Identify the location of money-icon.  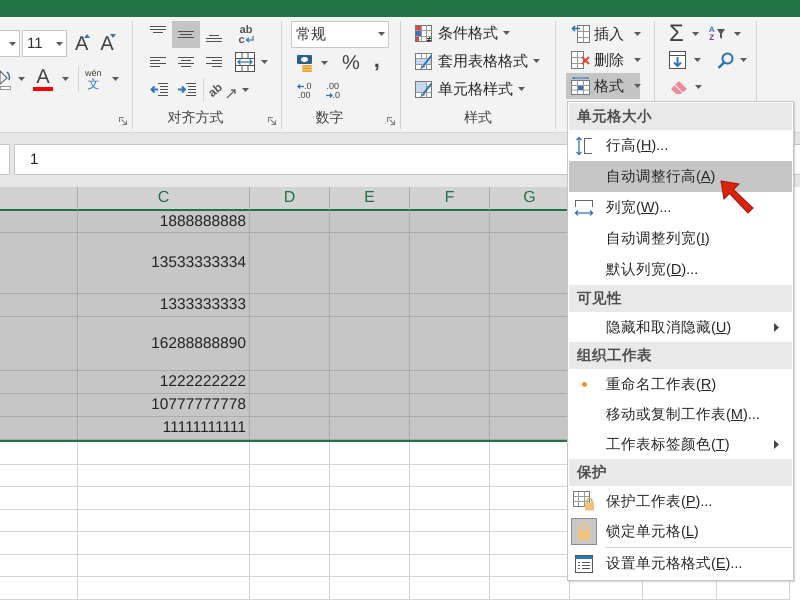
(304, 63).